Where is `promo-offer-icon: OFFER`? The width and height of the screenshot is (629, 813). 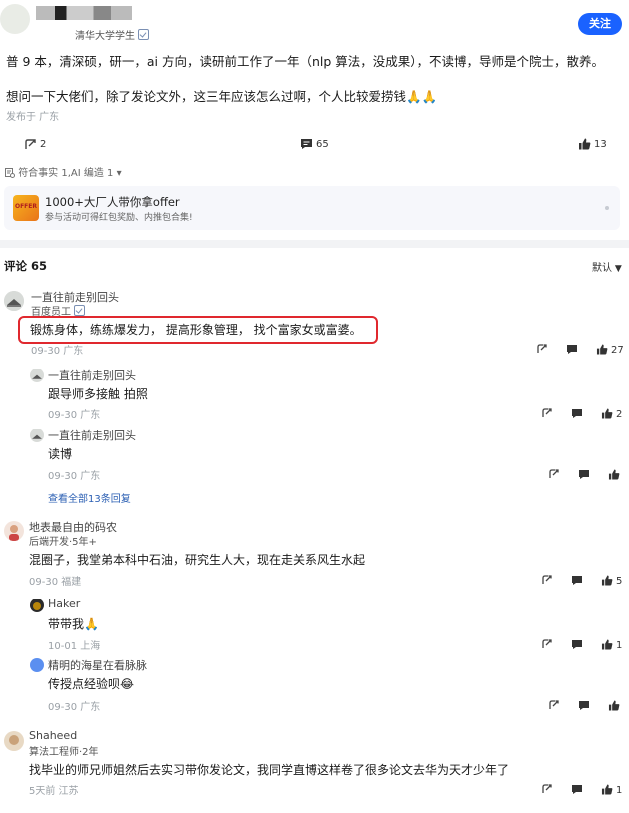
promo-offer-icon: OFFER is located at coordinates (26, 208).